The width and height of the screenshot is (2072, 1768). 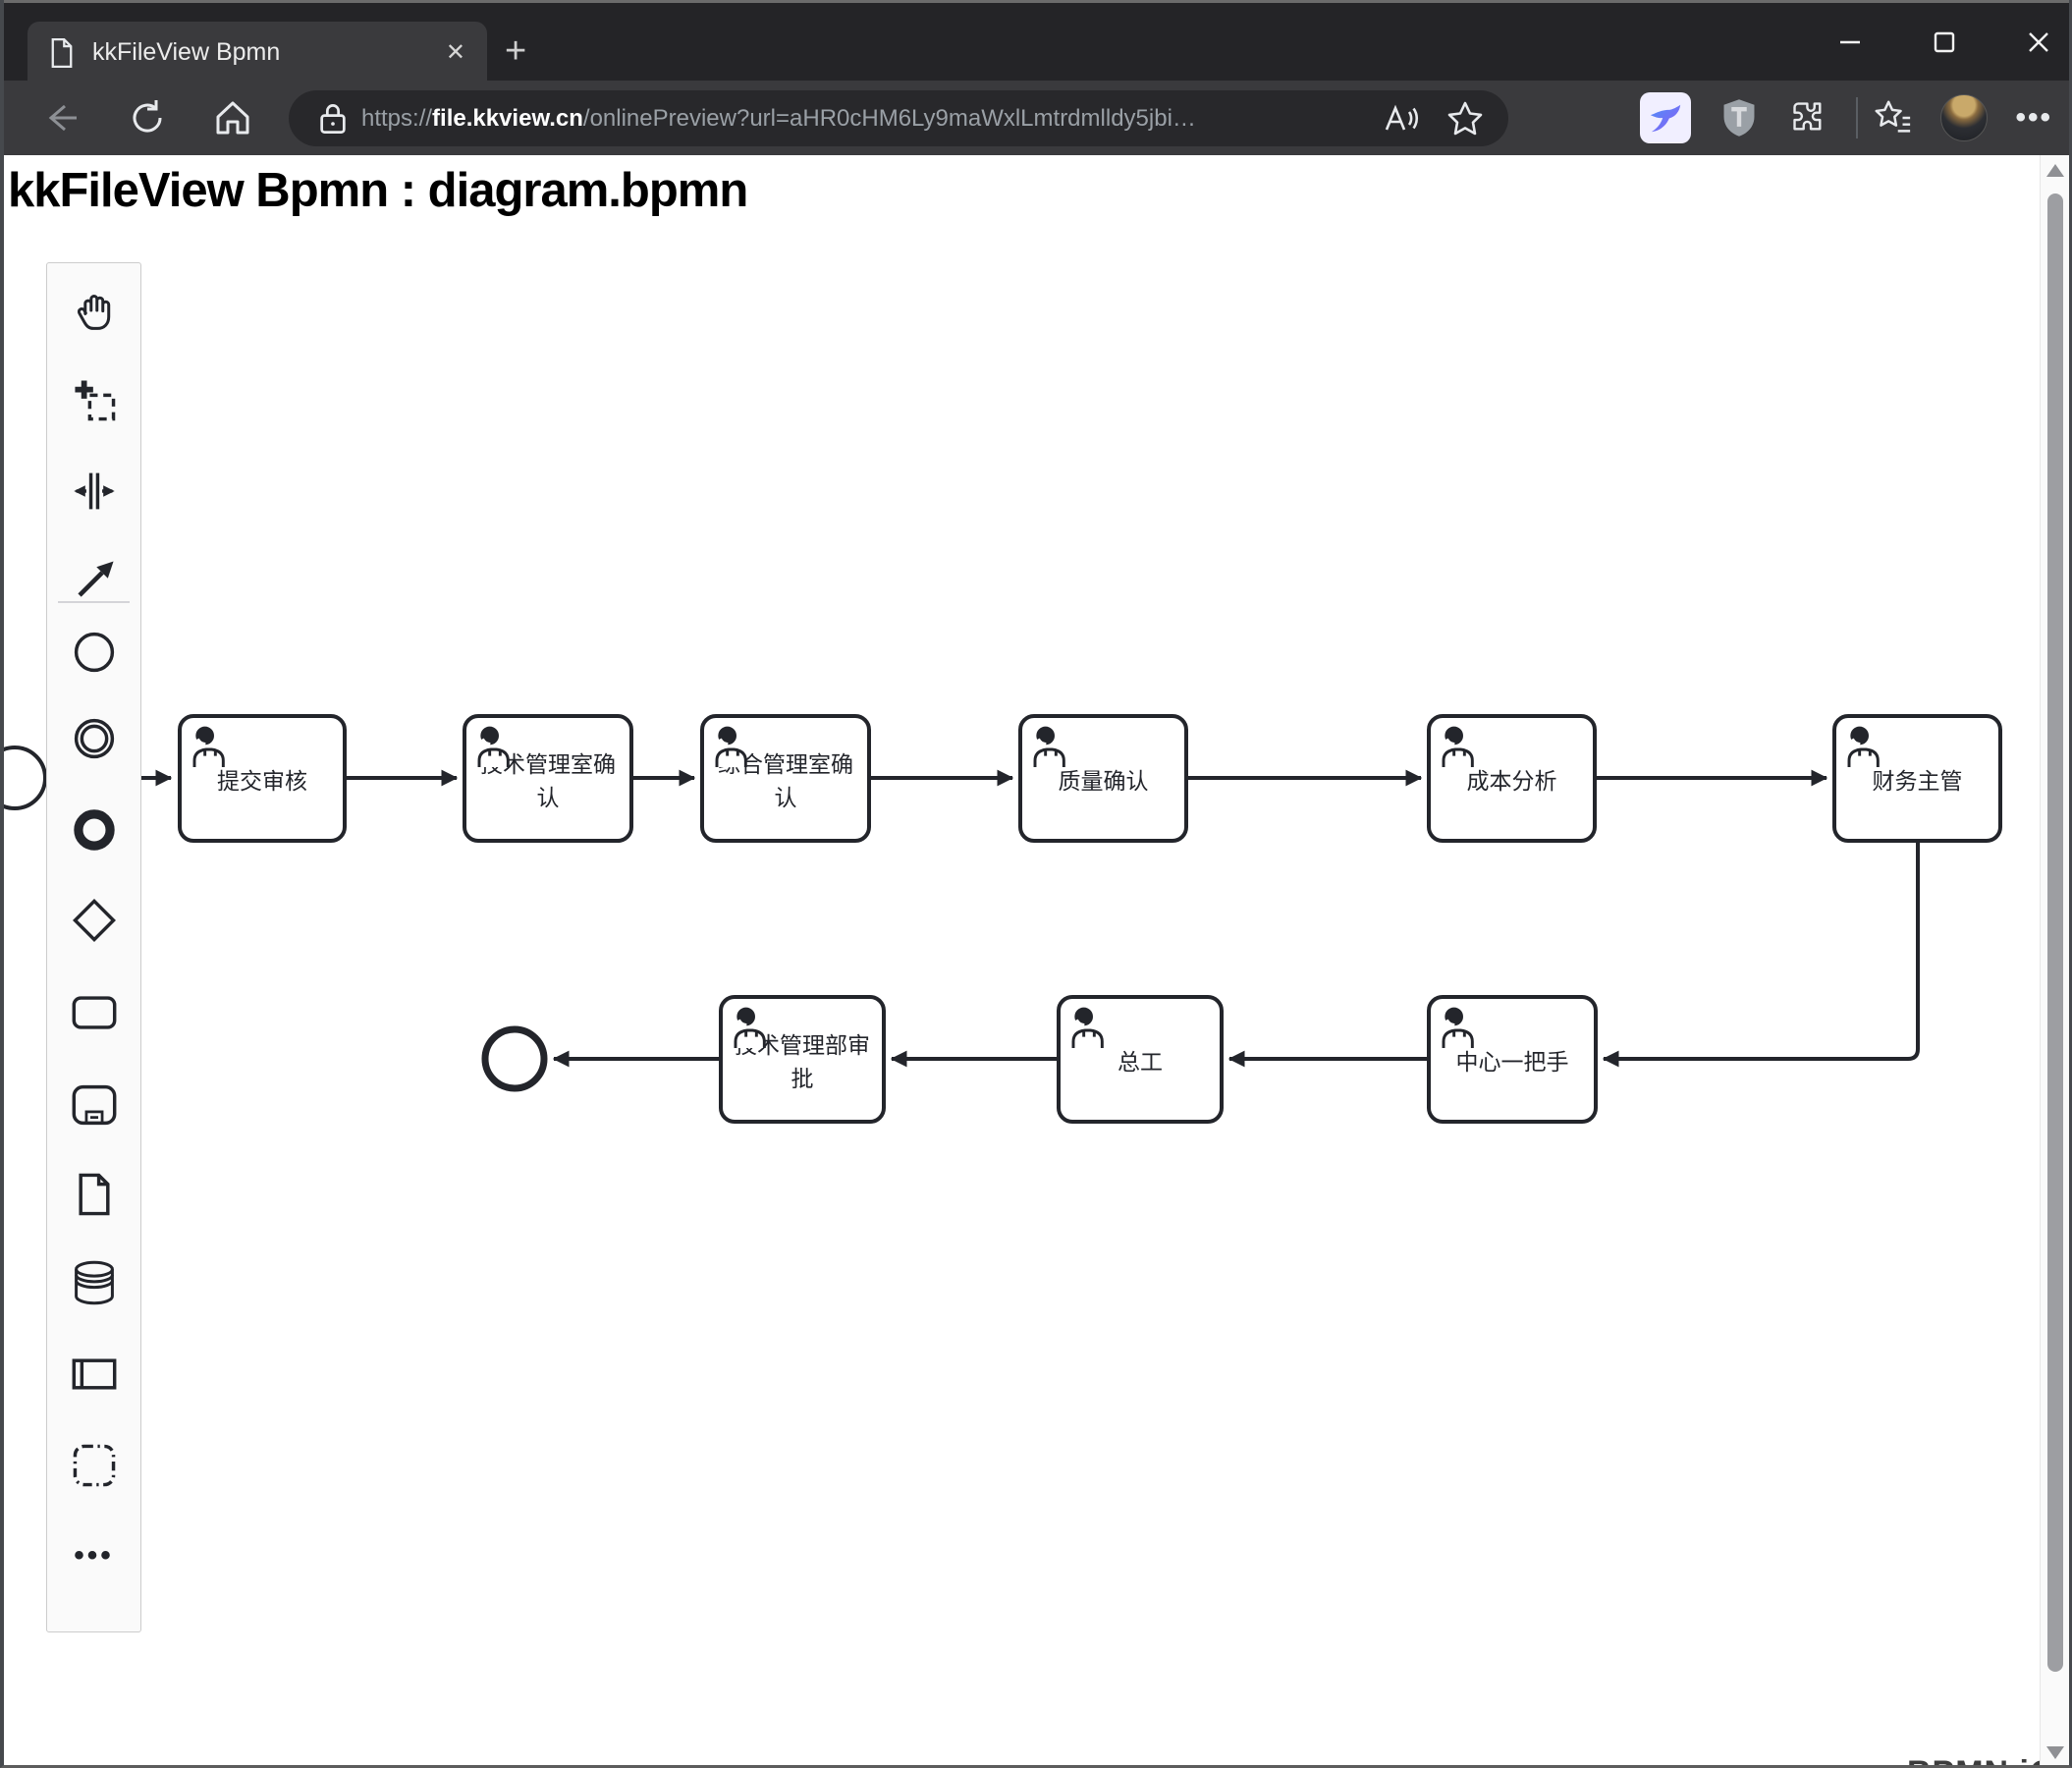 What do you see at coordinates (802, 1059) in the screenshot?
I see `task-tech-dept-approval: 技术管理部审批` at bounding box center [802, 1059].